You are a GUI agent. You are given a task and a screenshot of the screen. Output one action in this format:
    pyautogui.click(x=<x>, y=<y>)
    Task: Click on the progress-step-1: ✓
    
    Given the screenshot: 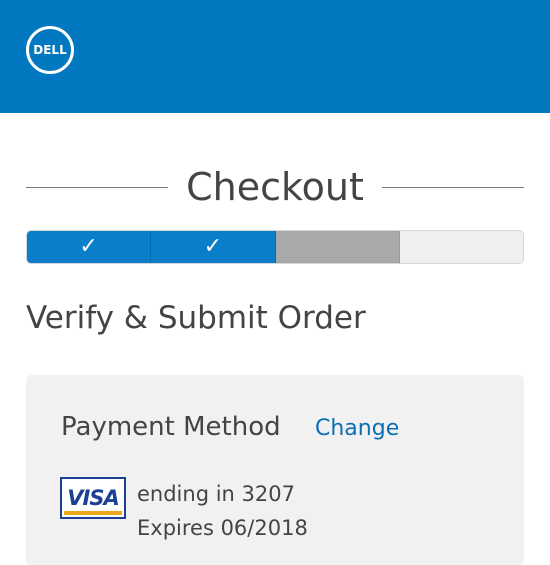 What is the action you would take?
    pyautogui.click(x=89, y=247)
    